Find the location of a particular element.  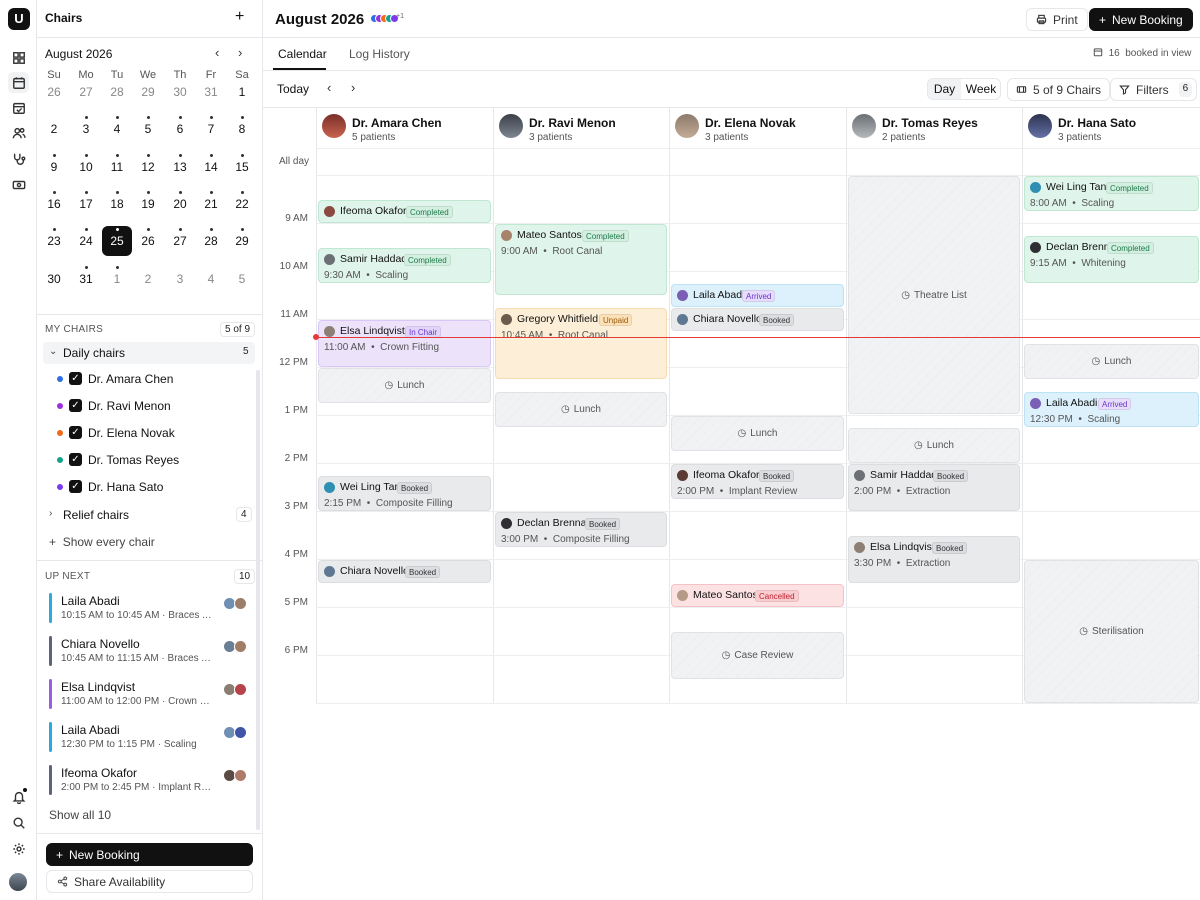

schedule-icon is located at coordinates (18, 107).